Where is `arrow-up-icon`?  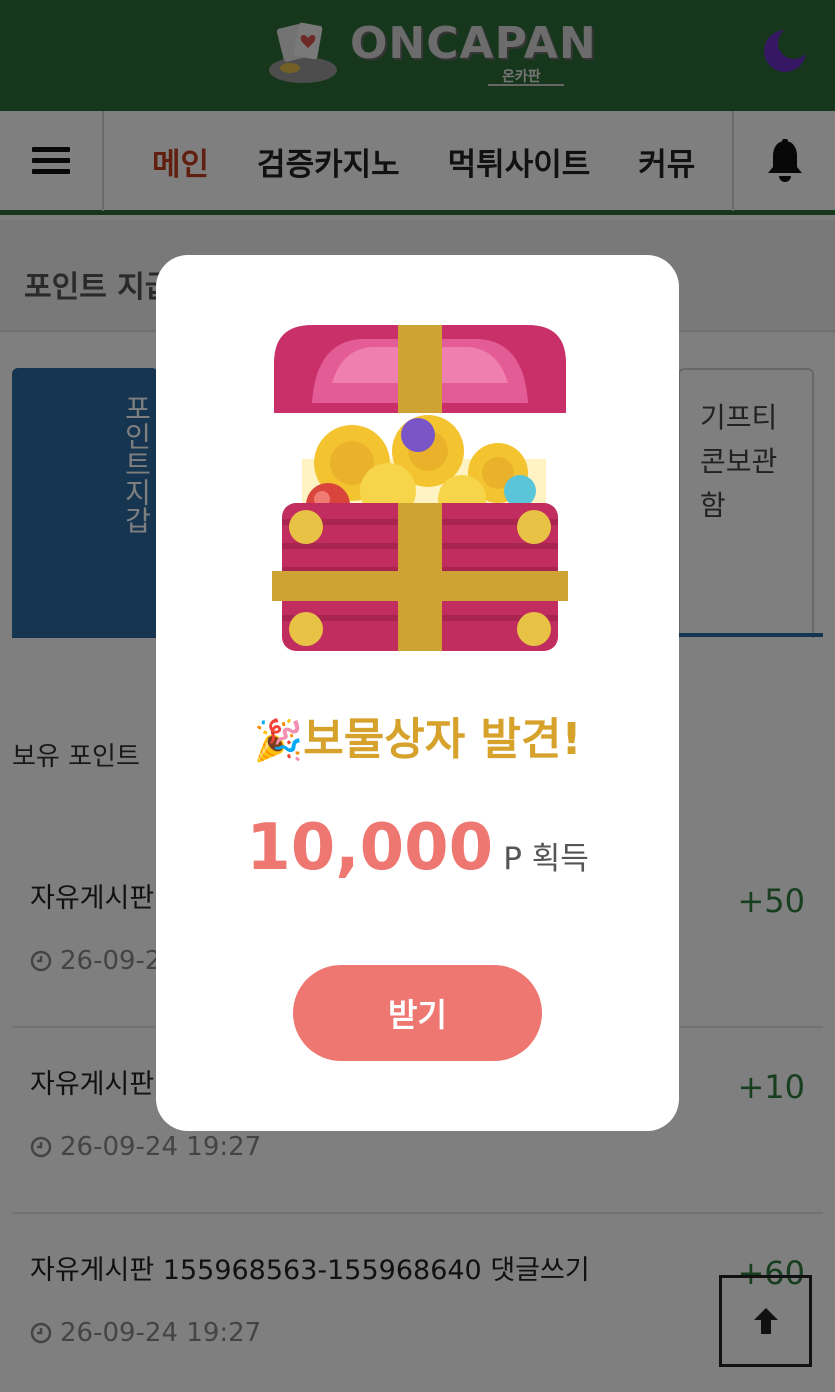 arrow-up-icon is located at coordinates (765, 1321).